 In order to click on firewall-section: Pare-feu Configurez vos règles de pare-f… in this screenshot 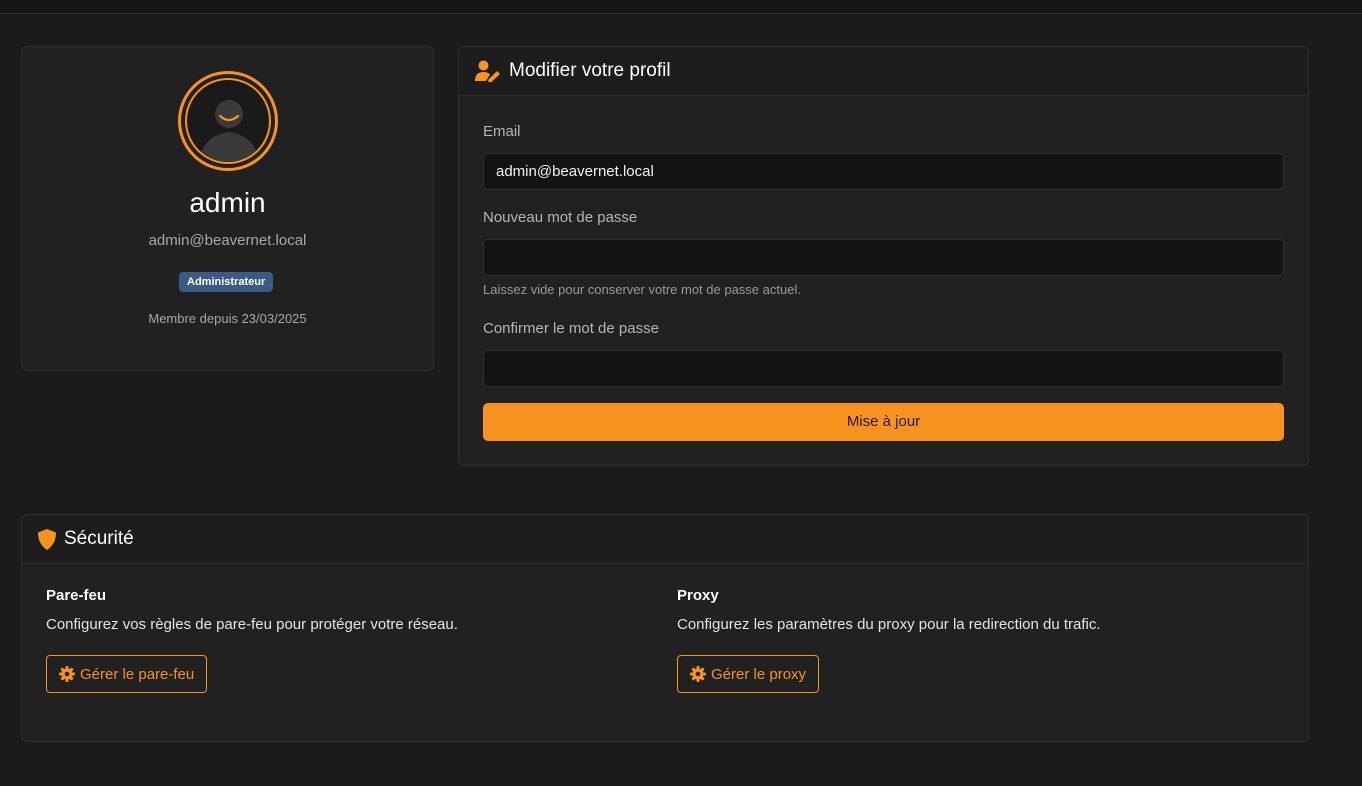, I will do `click(252, 610)`.